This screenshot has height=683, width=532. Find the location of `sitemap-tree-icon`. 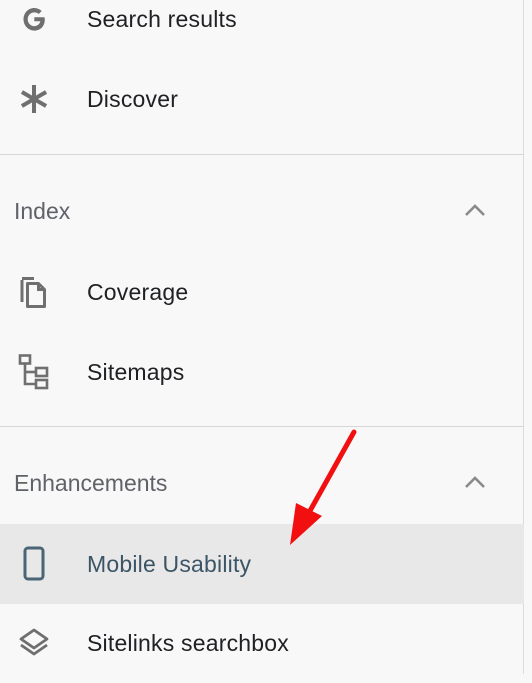

sitemap-tree-icon is located at coordinates (34, 372).